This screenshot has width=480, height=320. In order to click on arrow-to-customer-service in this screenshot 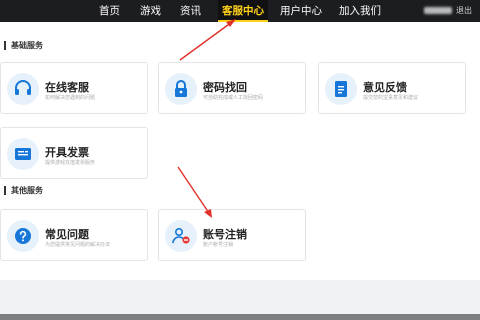, I will do `click(207, 40)`.